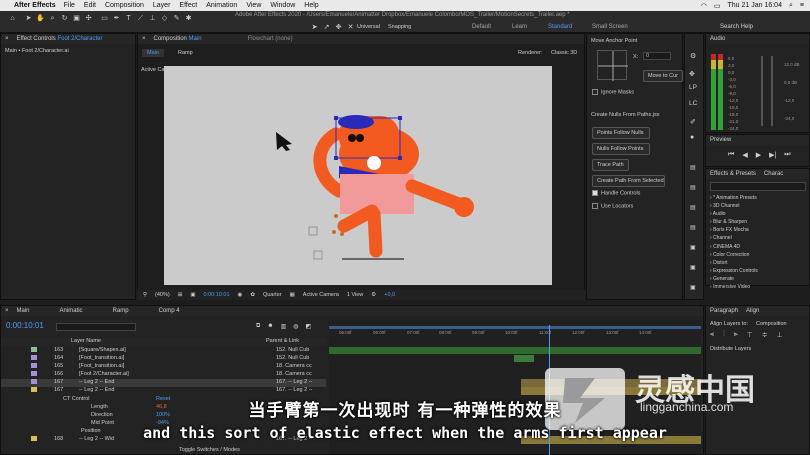  What do you see at coordinates (693, 247) in the screenshot?
I see `script-icon-5: ▣` at bounding box center [693, 247].